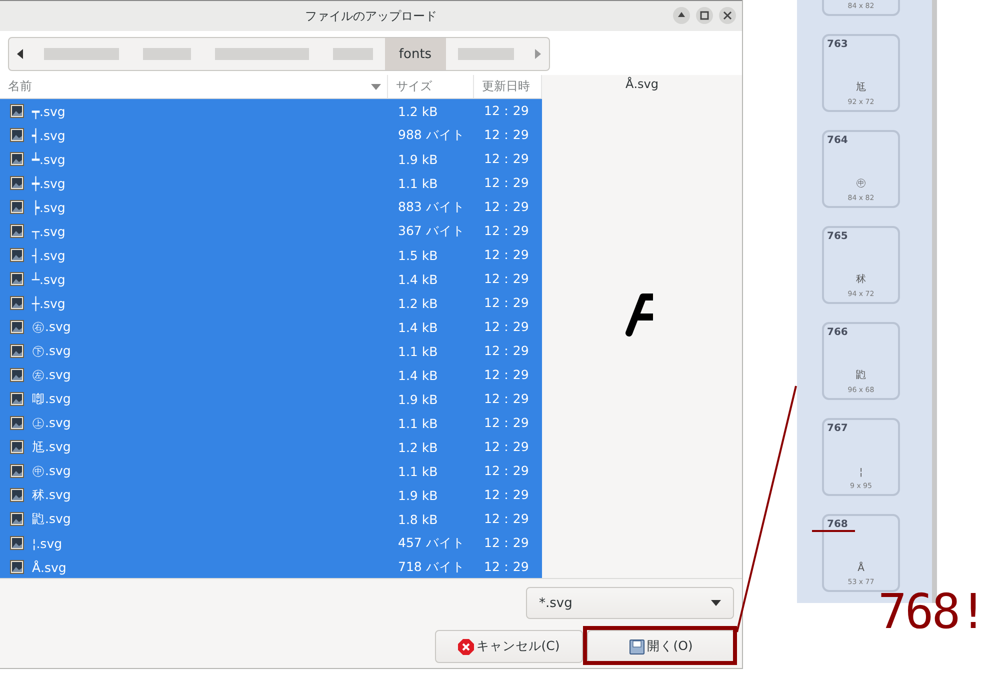 The width and height of the screenshot is (987, 678). I want to click on glyph-number: 765, so click(837, 236).